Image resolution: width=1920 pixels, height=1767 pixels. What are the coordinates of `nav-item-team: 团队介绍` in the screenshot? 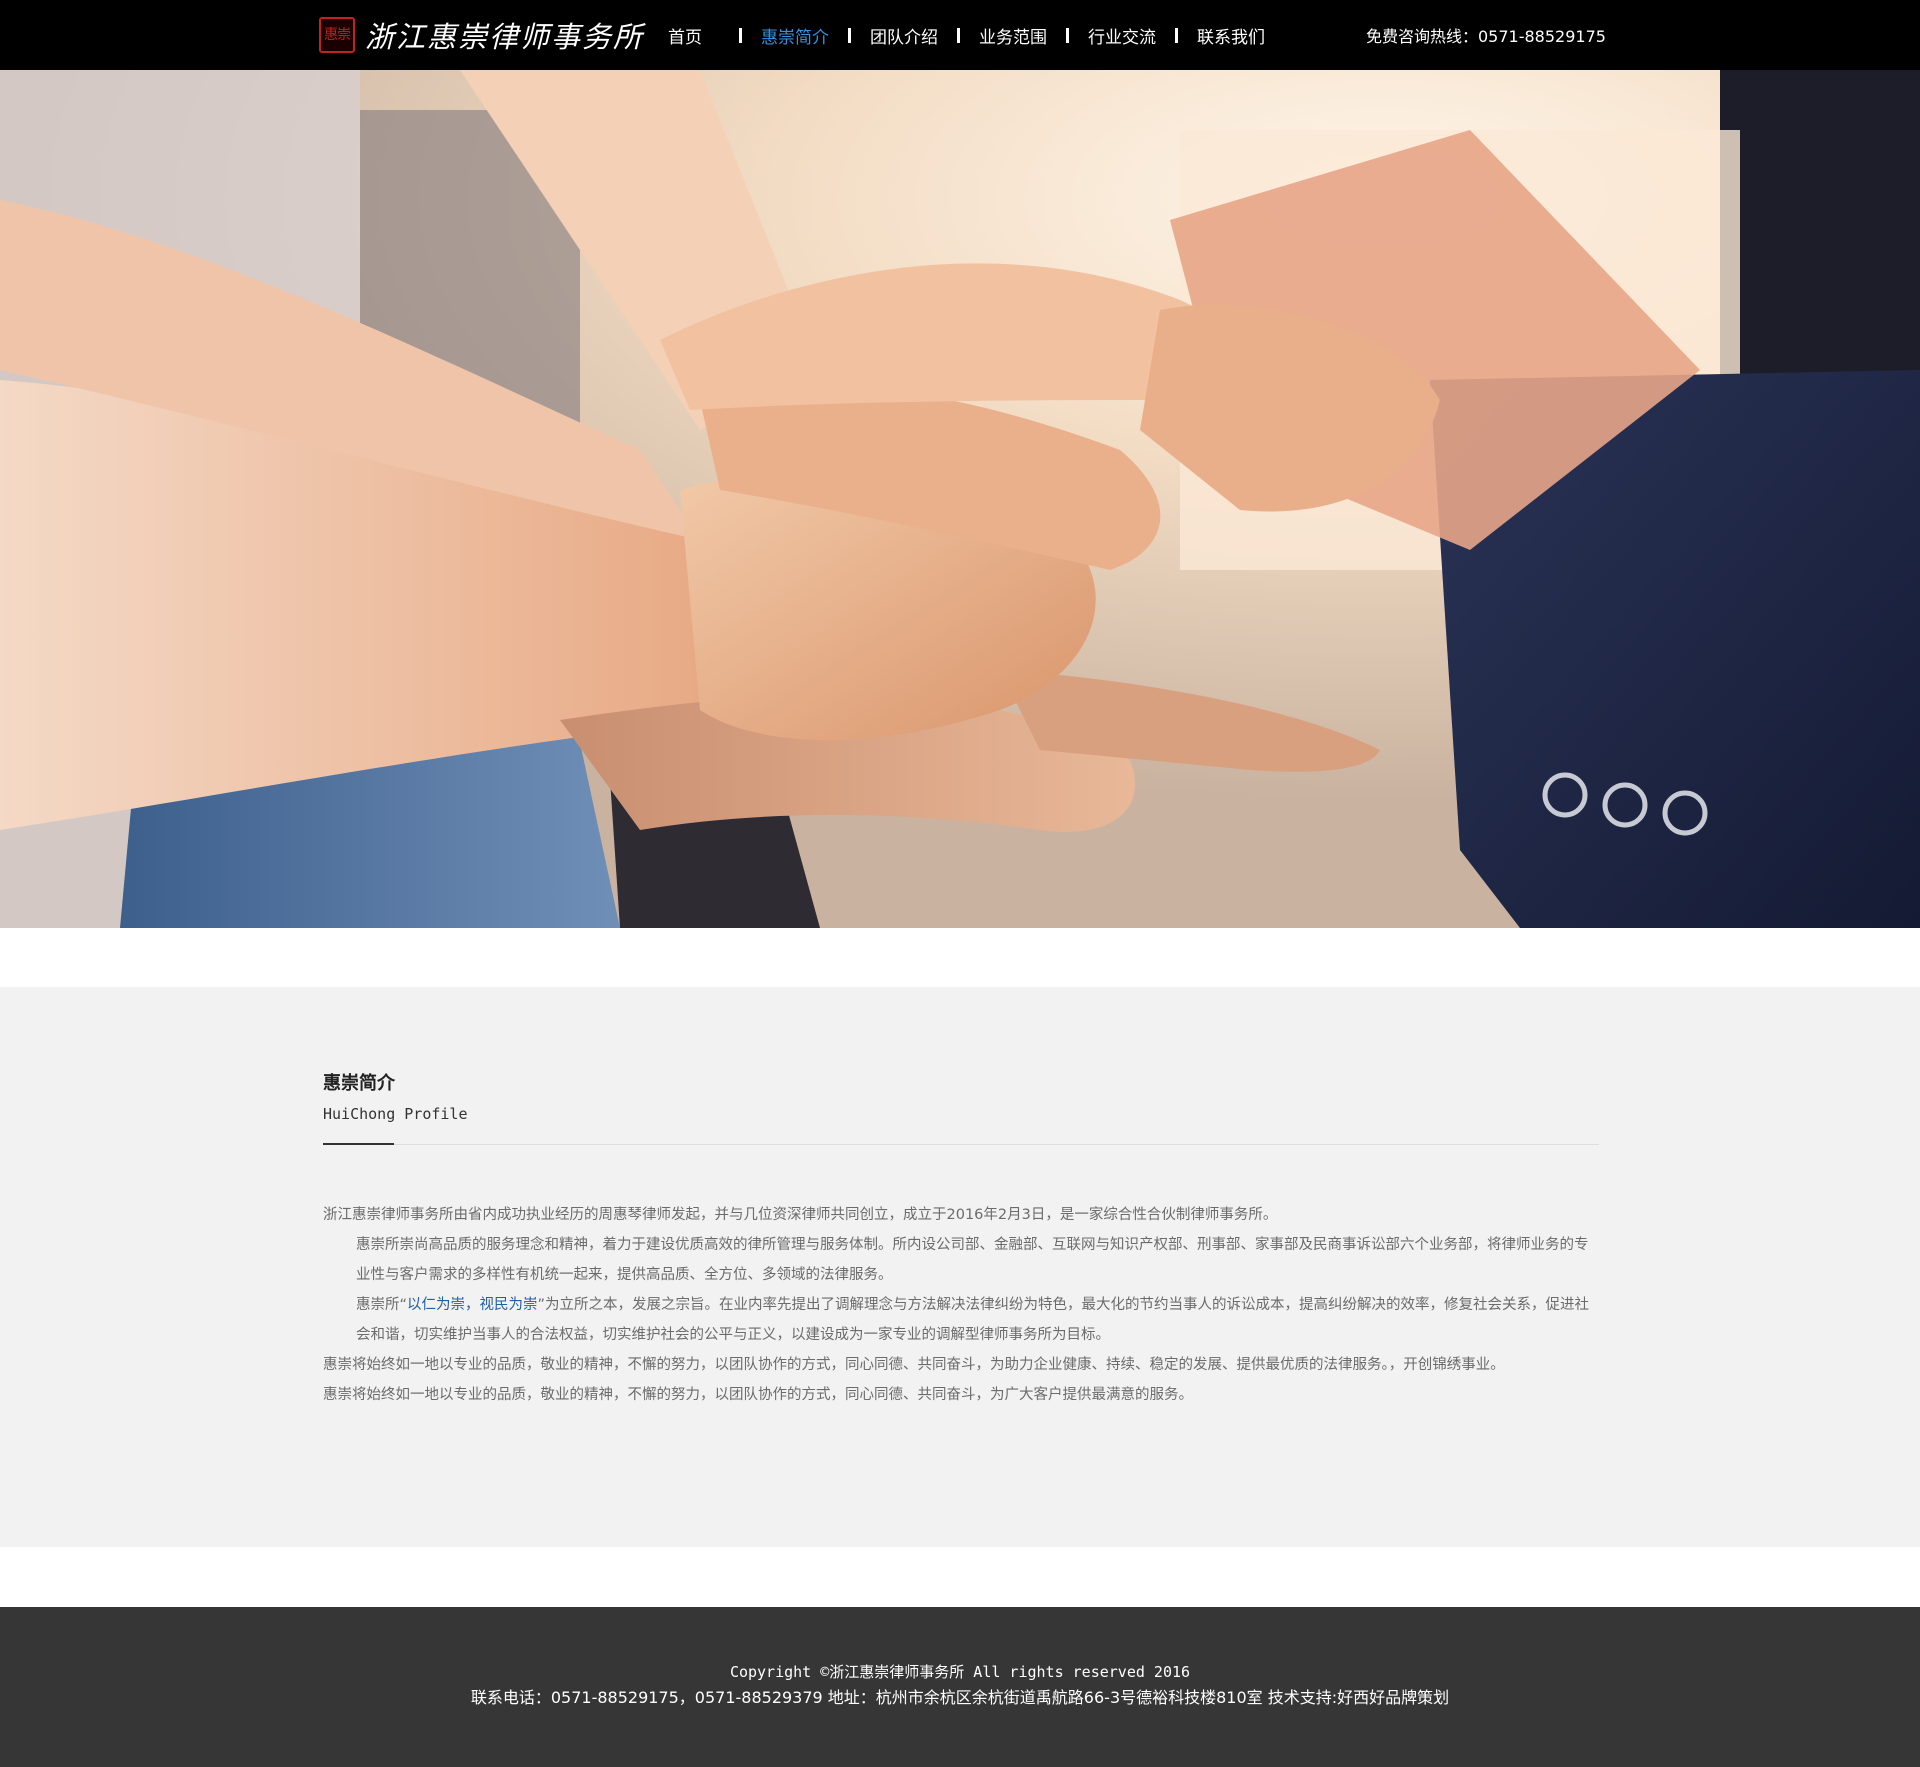 It's located at (904, 35).